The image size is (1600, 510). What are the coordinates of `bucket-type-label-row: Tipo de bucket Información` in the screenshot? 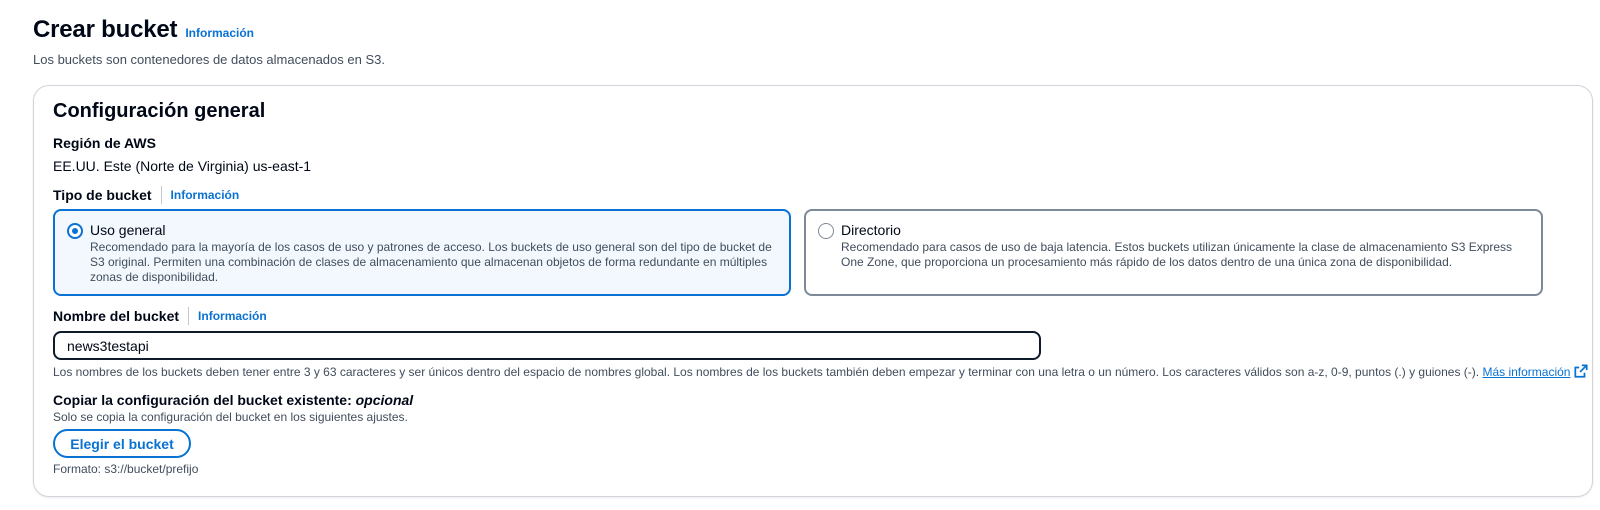 It's located at (146, 195).